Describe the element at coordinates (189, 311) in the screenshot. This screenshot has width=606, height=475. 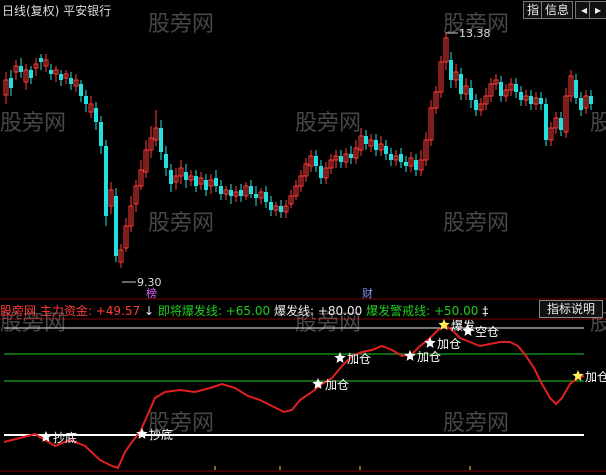
I see `burst-line-label: 即将爆发线:` at that location.